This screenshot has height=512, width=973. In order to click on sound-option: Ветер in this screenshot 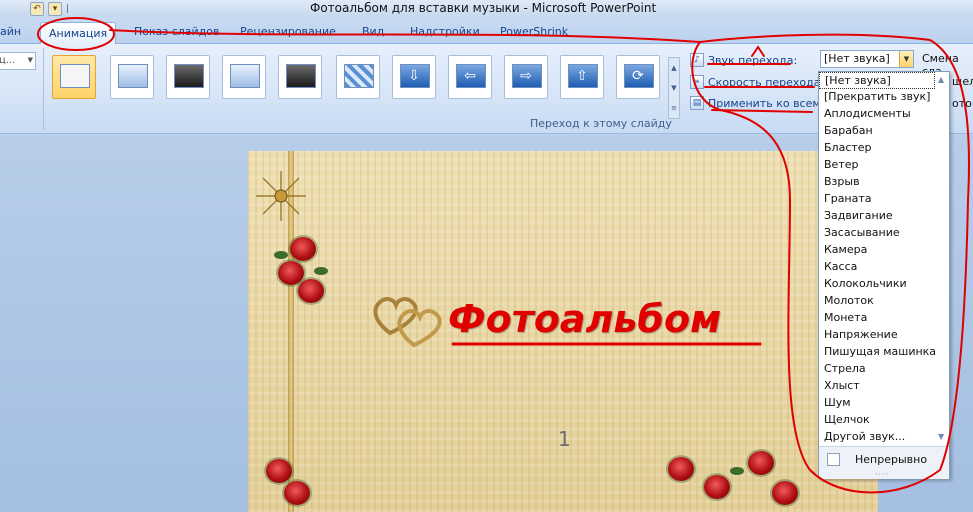, I will do `click(877, 165)`.